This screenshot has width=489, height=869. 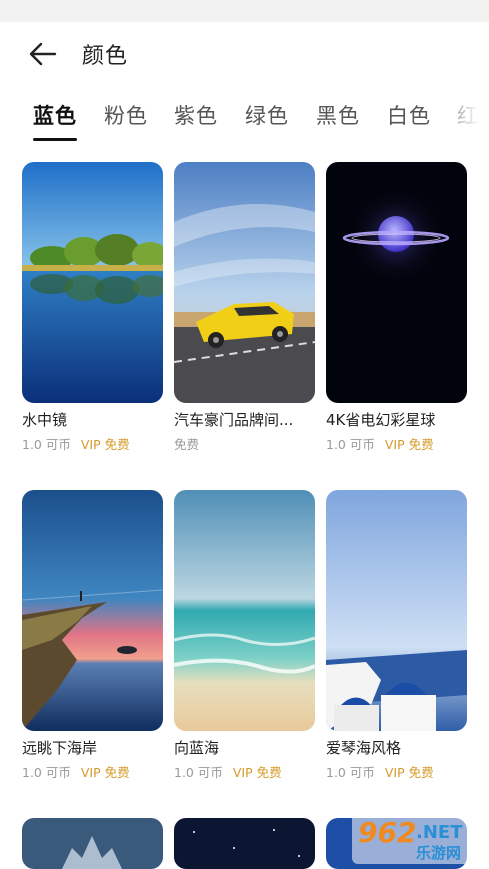 I want to click on wallpaper-title: 4K省电幻彩星球, so click(x=381, y=420).